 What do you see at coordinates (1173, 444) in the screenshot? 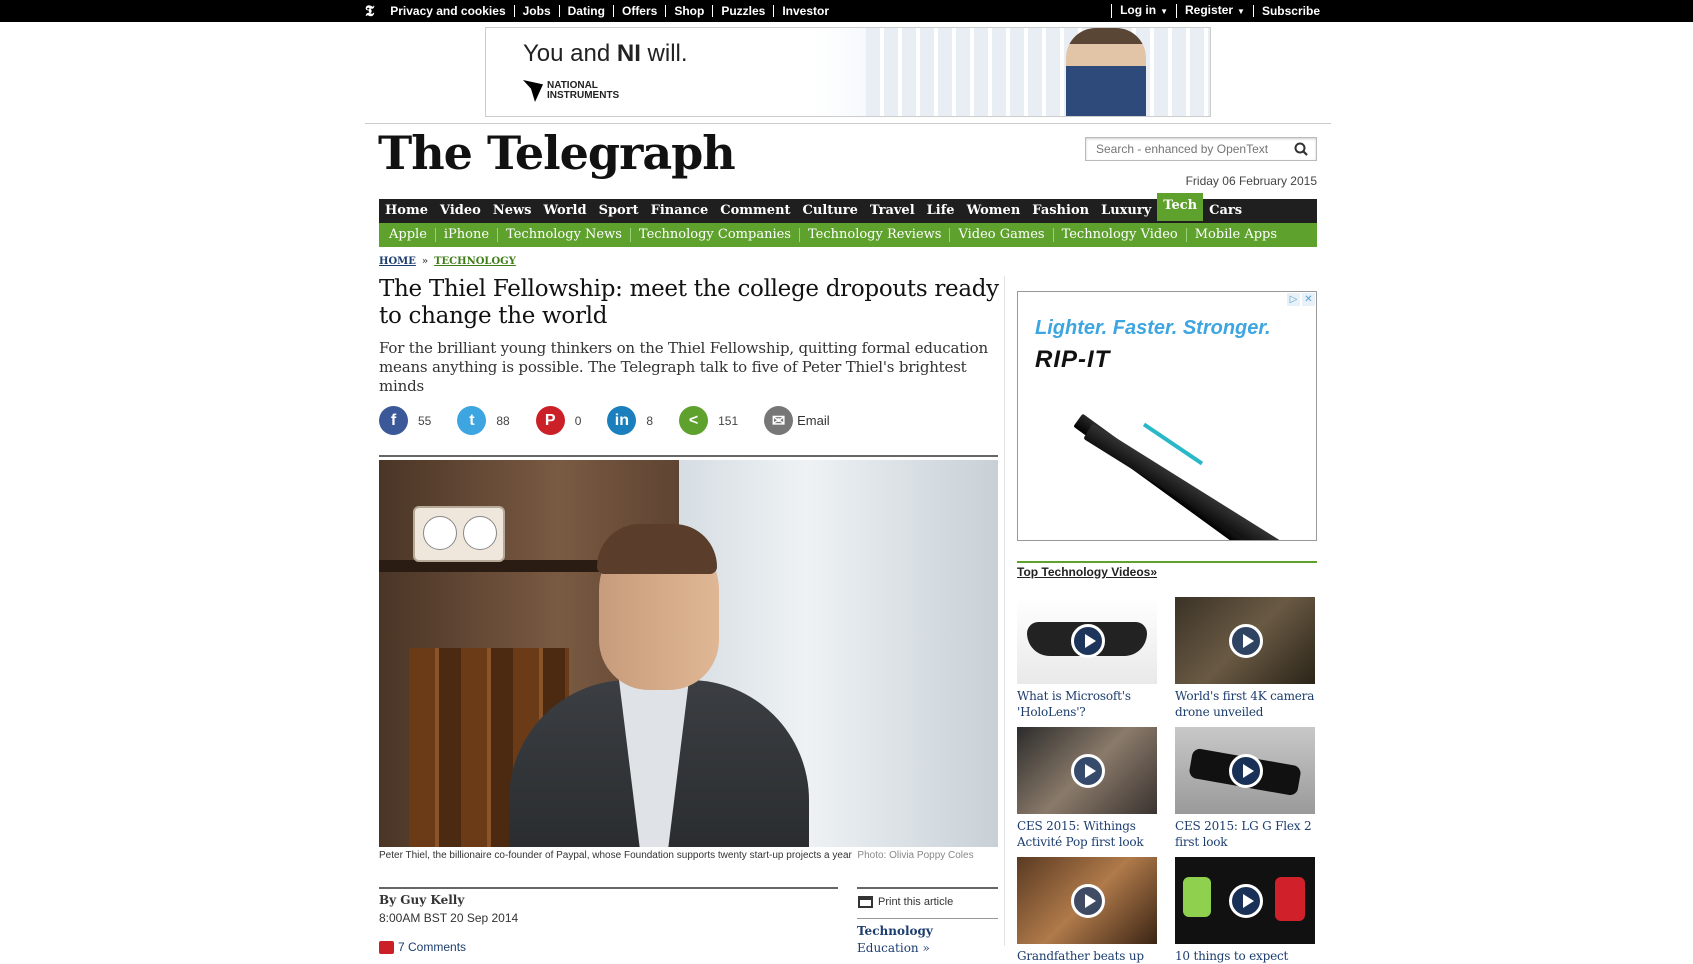
I see `bat-stripe` at bounding box center [1173, 444].